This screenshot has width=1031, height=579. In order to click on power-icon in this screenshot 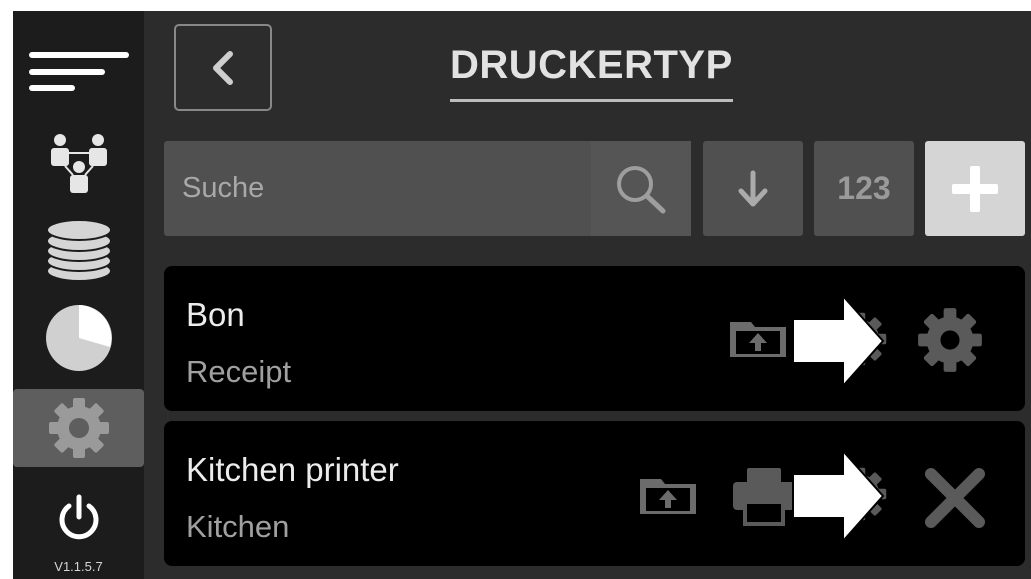, I will do `click(78, 517)`.